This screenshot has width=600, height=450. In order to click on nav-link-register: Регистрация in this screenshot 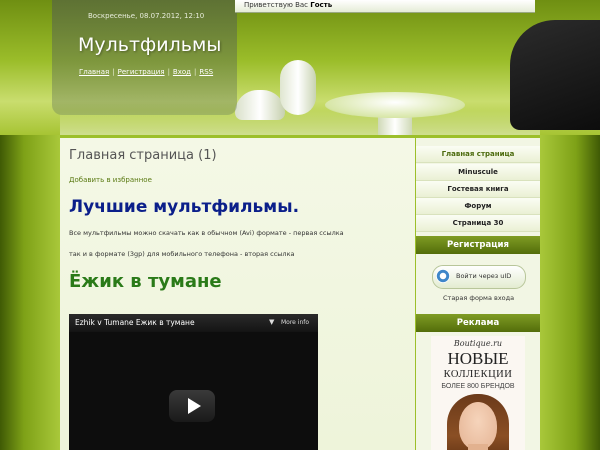, I will do `click(141, 72)`.